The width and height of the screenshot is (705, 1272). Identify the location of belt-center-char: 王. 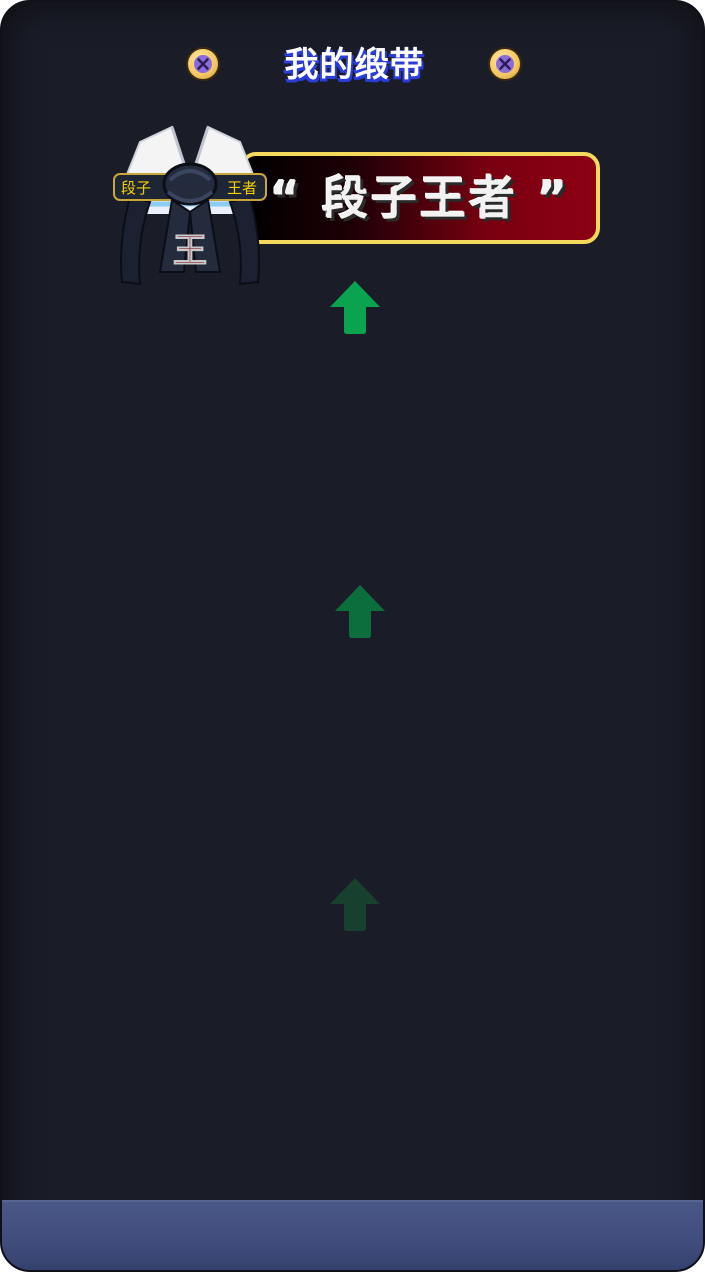
(190, 251).